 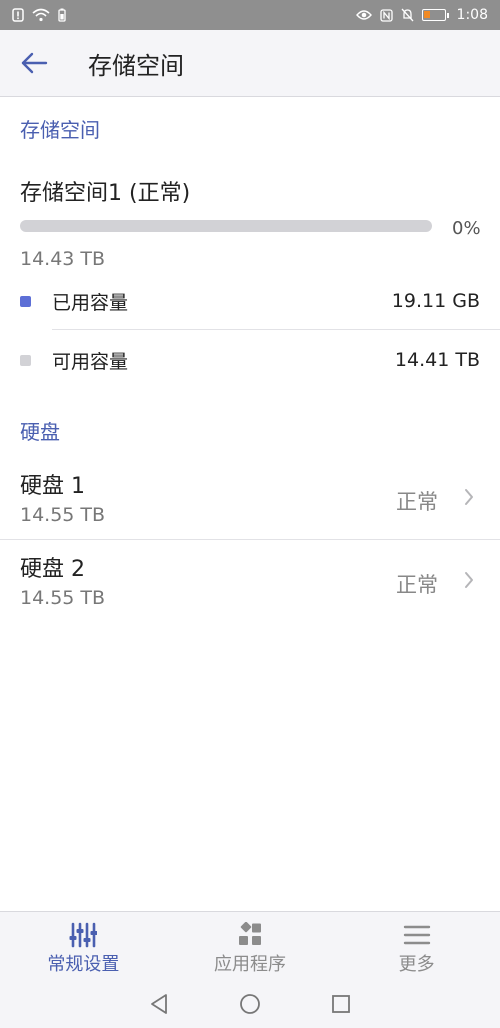 What do you see at coordinates (25, 360) in the screenshot?
I see `free-color-indicator` at bounding box center [25, 360].